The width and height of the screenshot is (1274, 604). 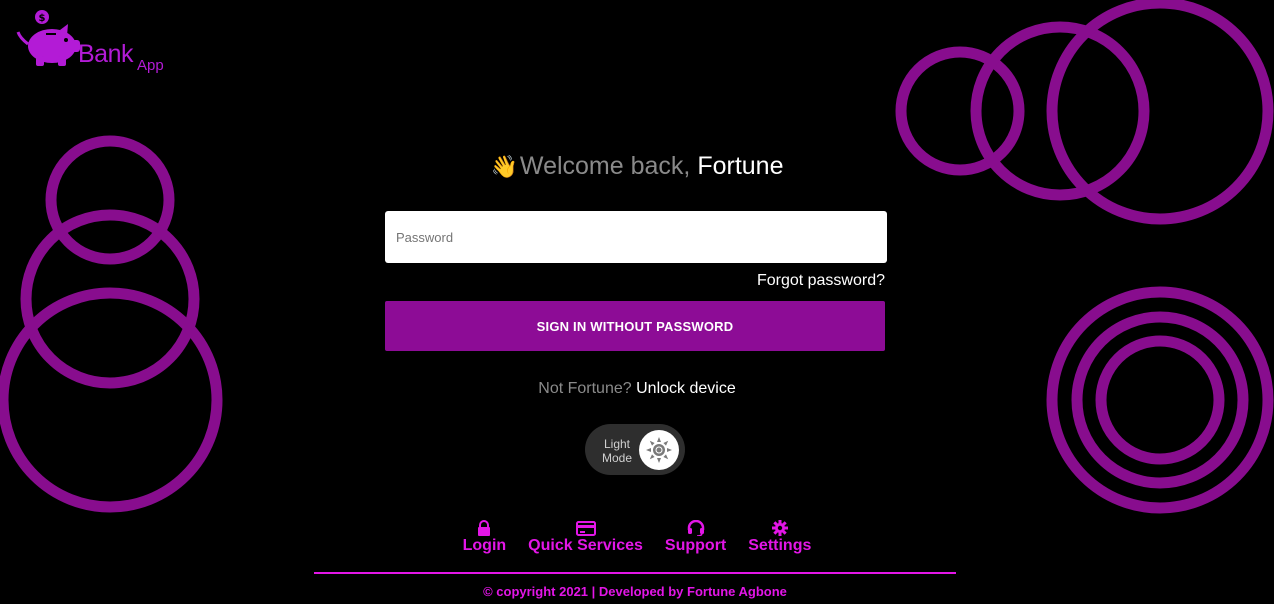 I want to click on nav-quick-services: Quick Services, so click(x=585, y=537).